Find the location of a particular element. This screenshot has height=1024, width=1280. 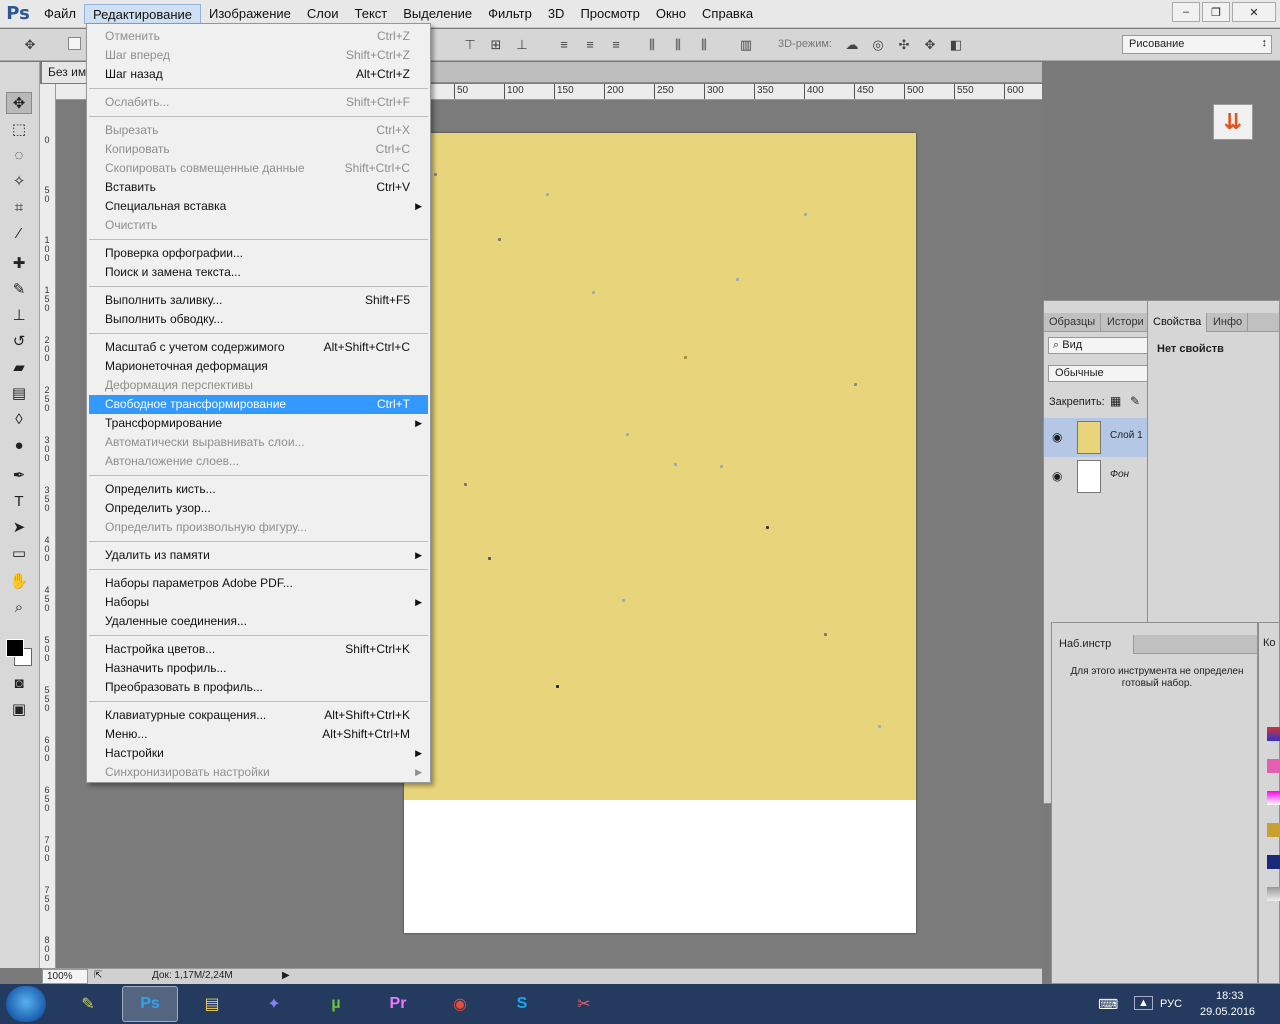

edit-menu-item: Меню... Alt+Shift+Ctrl+M is located at coordinates (258, 734).